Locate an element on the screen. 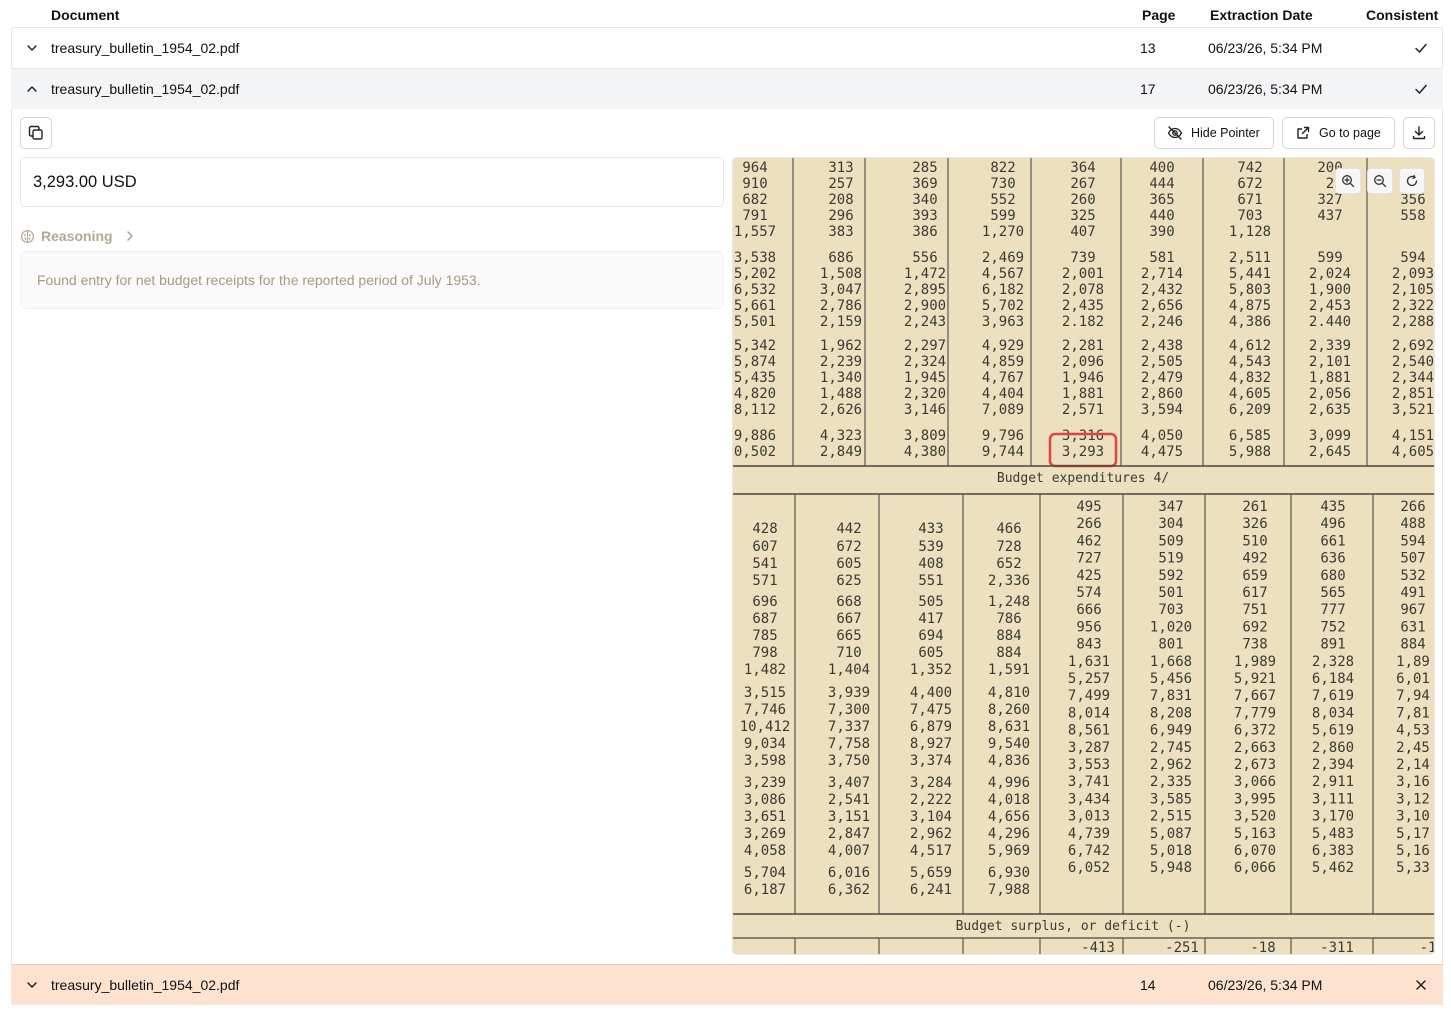 This screenshot has height=1014, width=1451. copy-button is located at coordinates (36, 133).